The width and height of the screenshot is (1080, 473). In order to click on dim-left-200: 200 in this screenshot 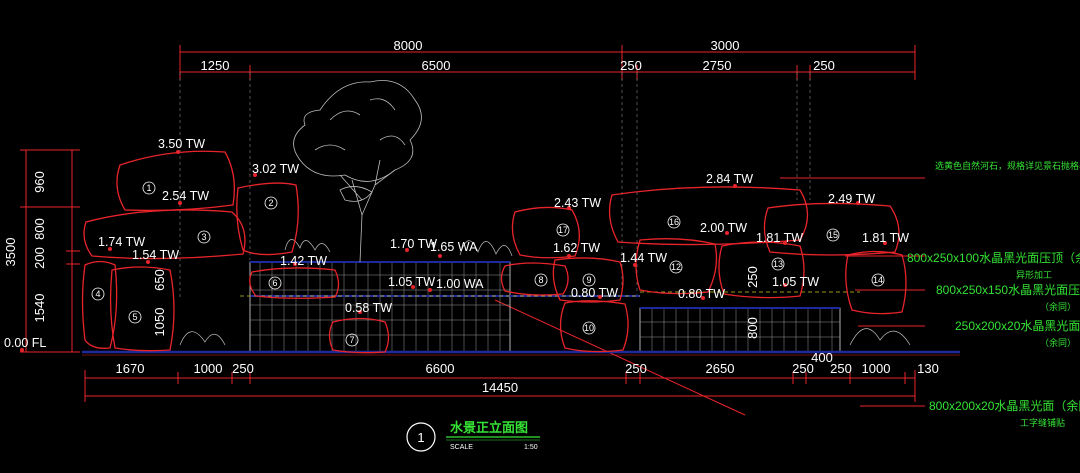, I will do `click(39, 258)`.